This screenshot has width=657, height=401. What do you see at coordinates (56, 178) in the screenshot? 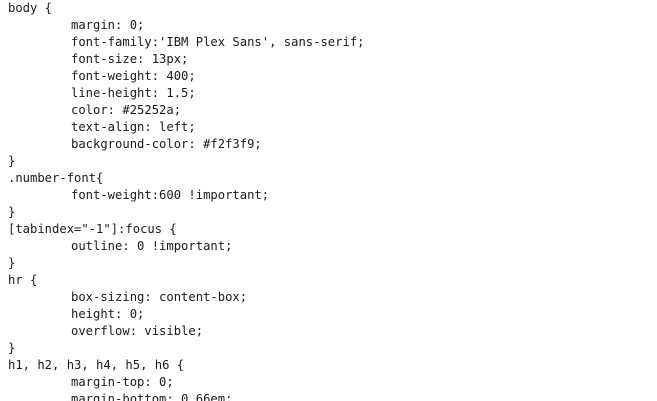
I see `code-line: .number-font{` at bounding box center [56, 178].